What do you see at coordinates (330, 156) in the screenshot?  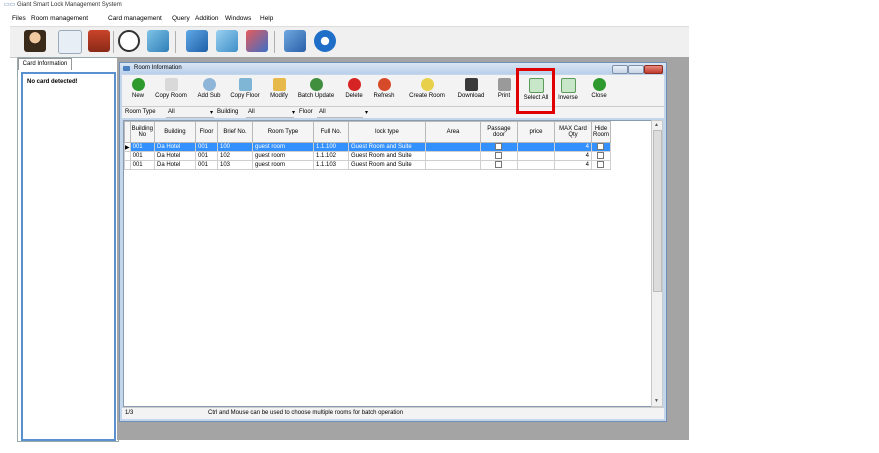 I see `cell-full-no: 1.1.102` at bounding box center [330, 156].